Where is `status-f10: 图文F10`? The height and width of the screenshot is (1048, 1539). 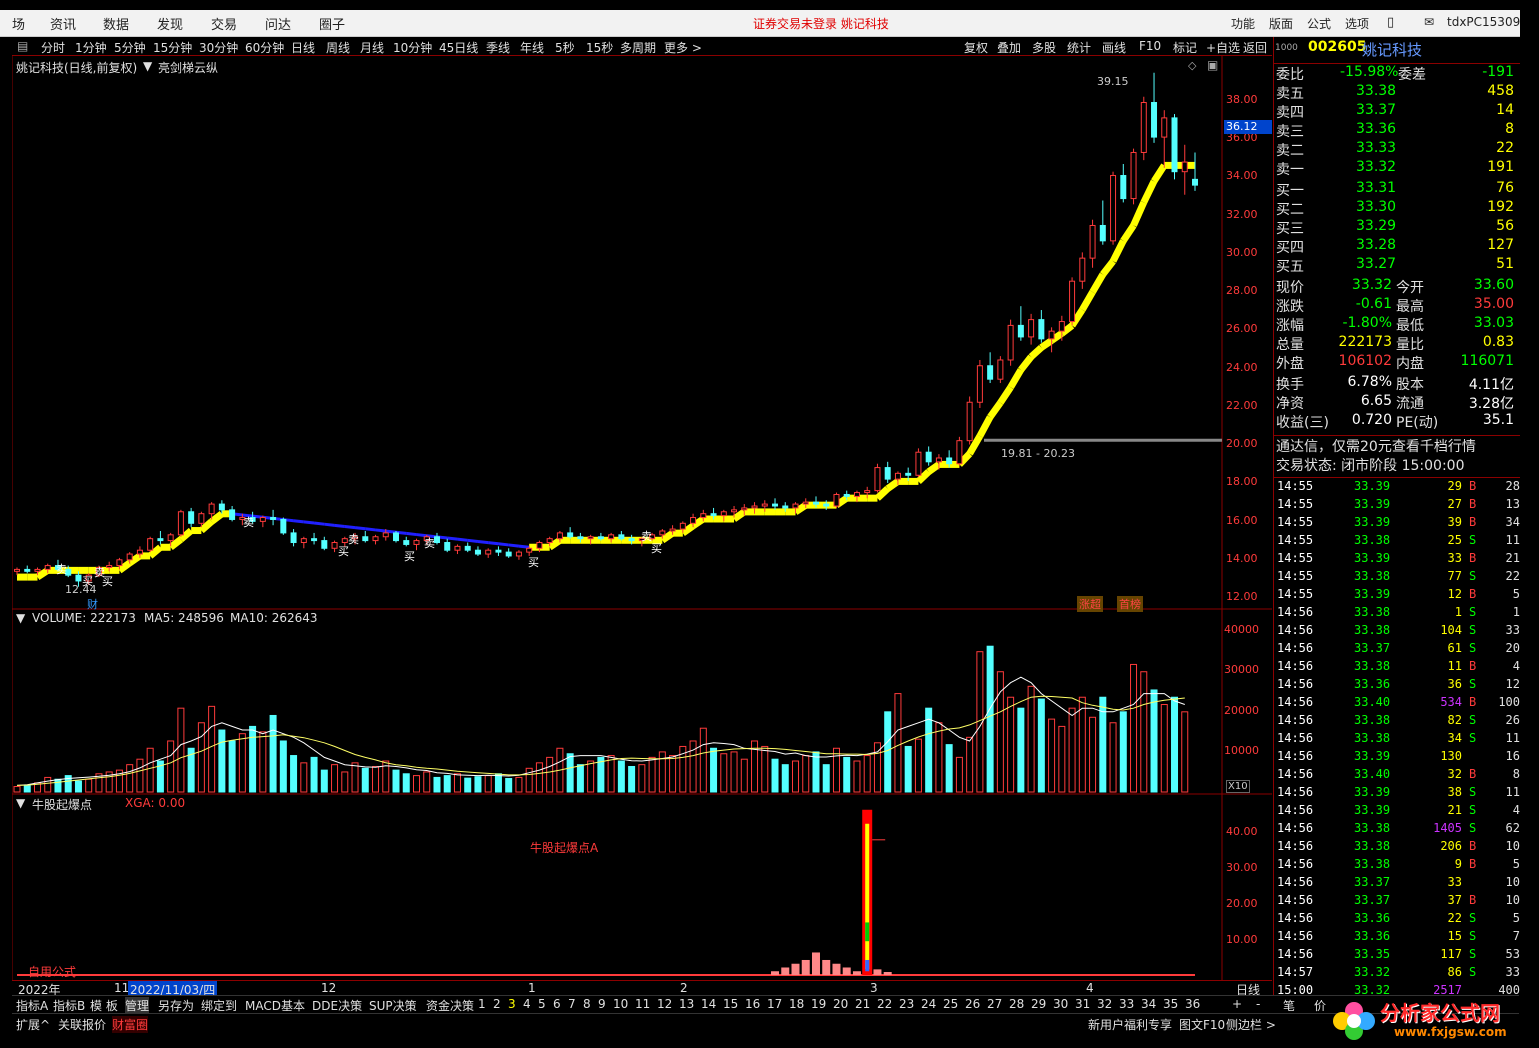 status-f10: 图文F10 is located at coordinates (1202, 1024).